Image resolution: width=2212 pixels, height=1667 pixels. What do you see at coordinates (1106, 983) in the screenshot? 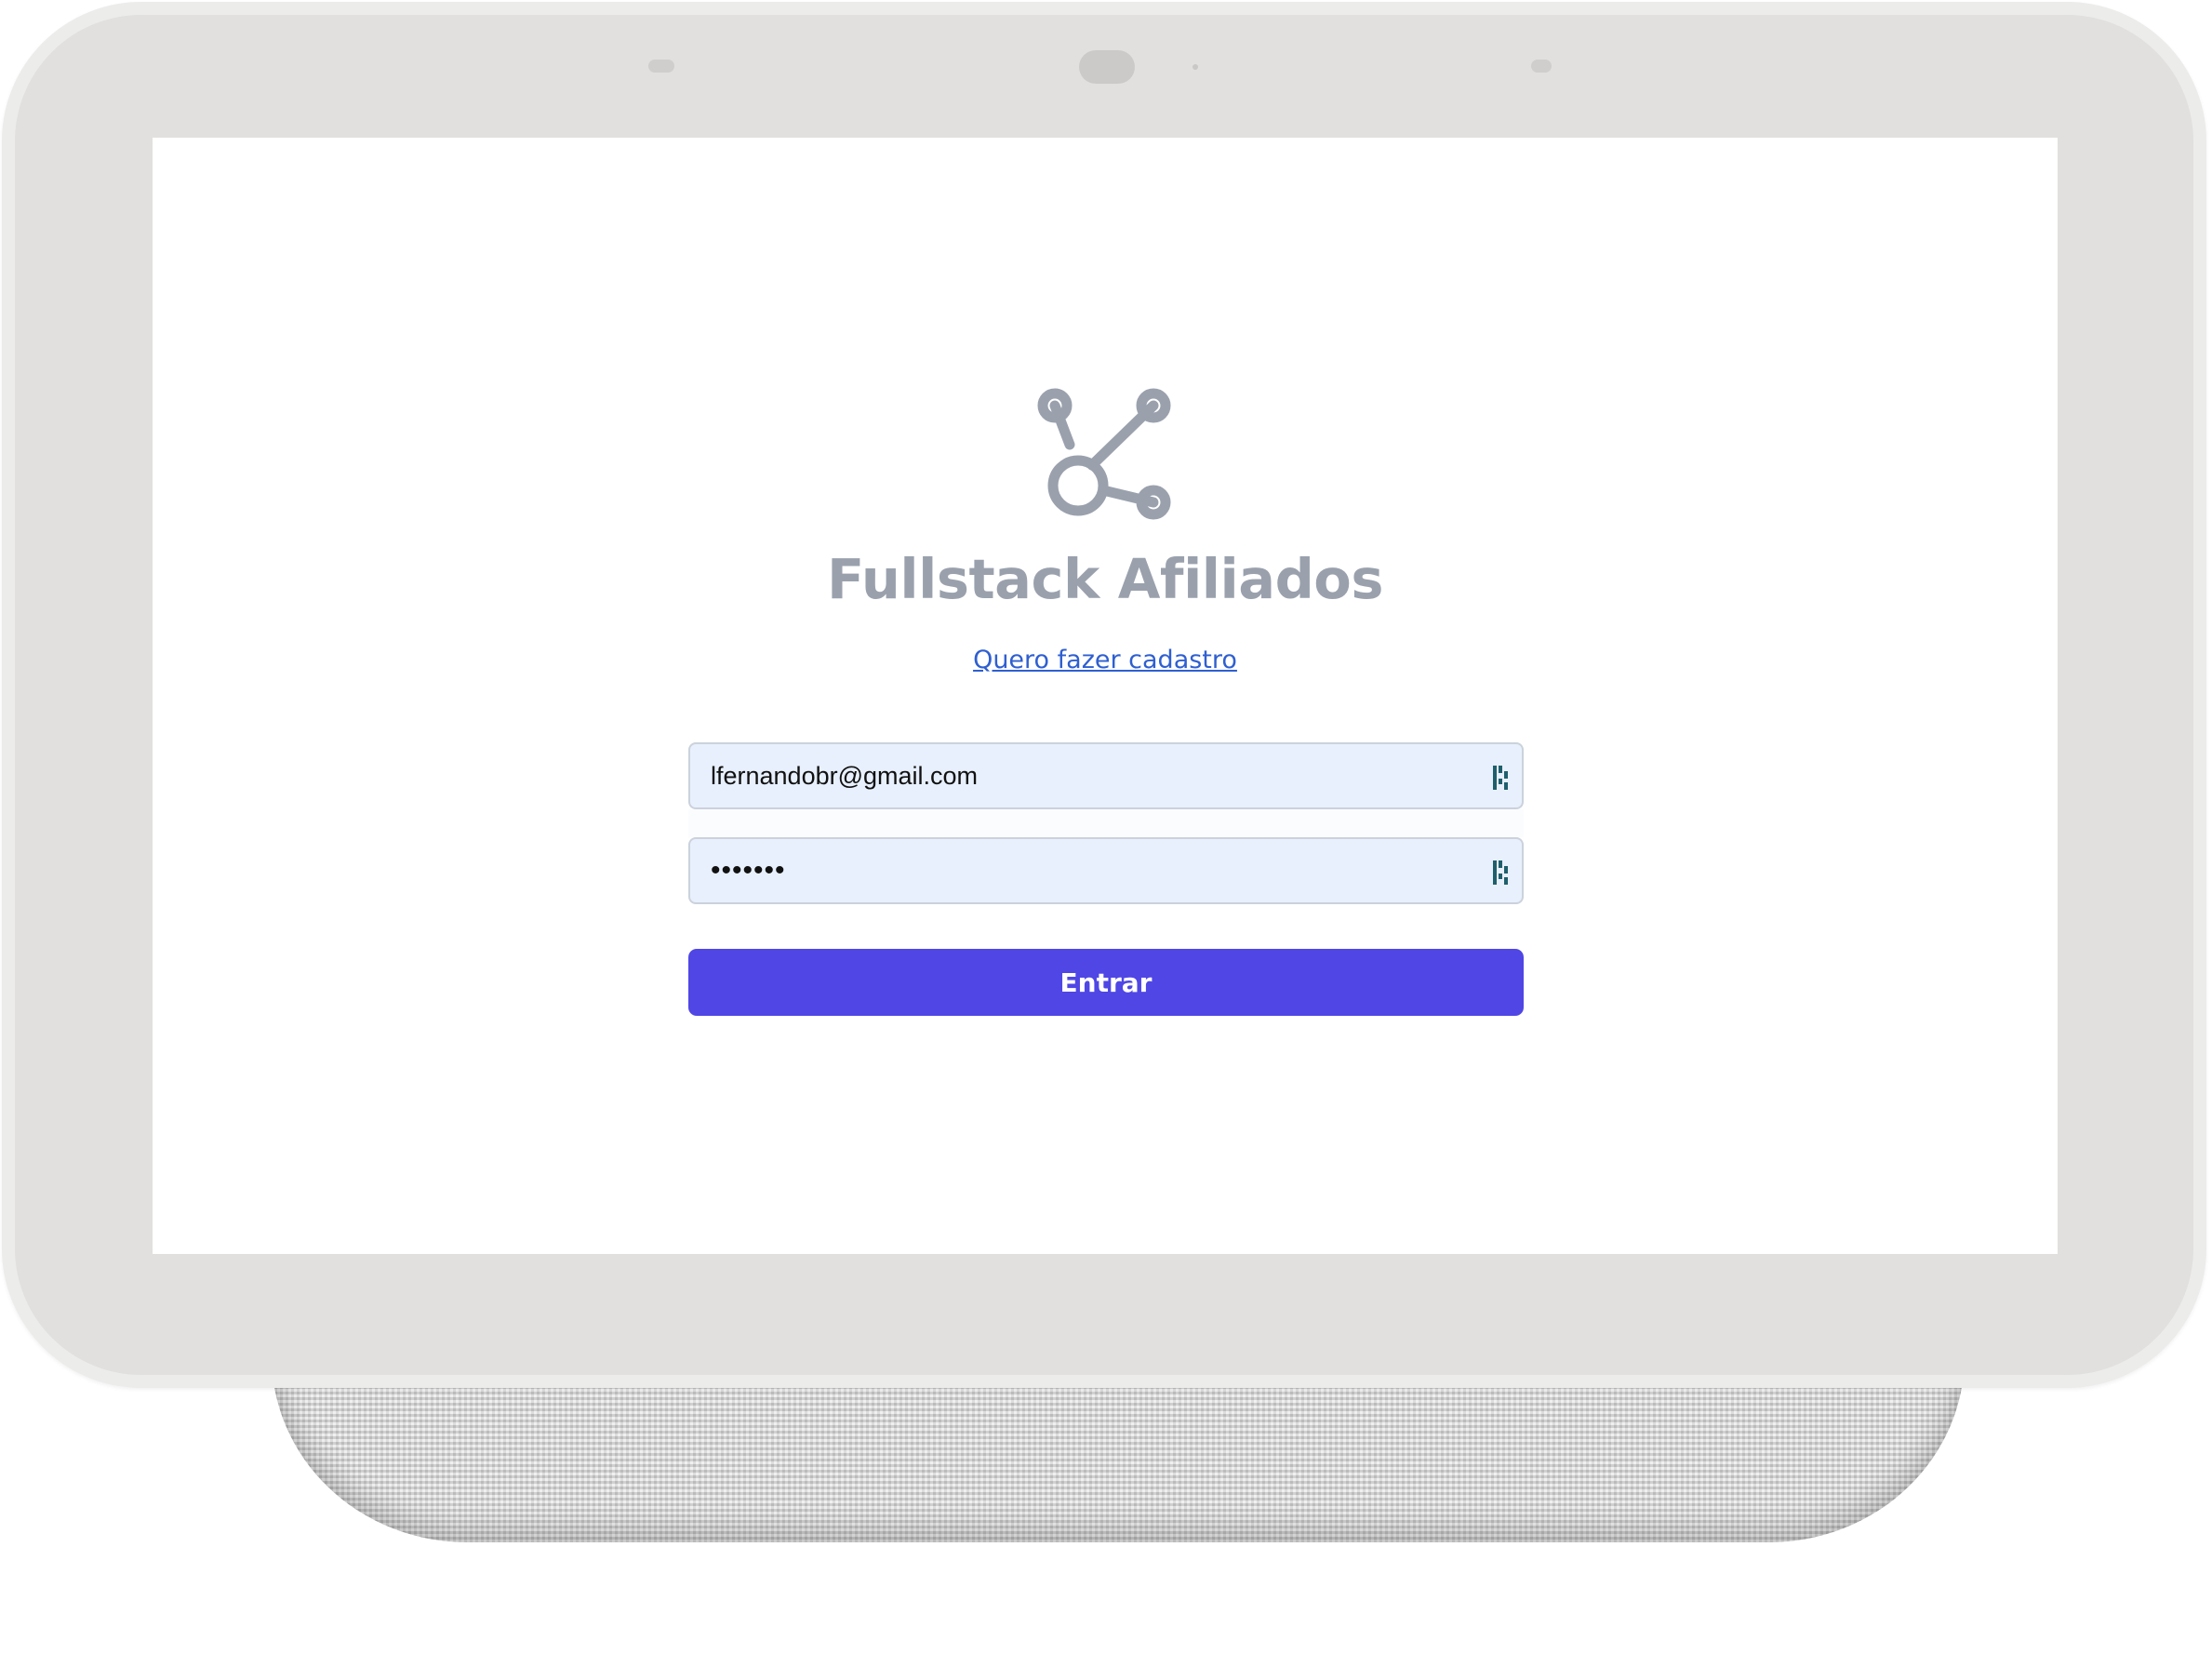
I see `submit-button: Entrar` at bounding box center [1106, 983].